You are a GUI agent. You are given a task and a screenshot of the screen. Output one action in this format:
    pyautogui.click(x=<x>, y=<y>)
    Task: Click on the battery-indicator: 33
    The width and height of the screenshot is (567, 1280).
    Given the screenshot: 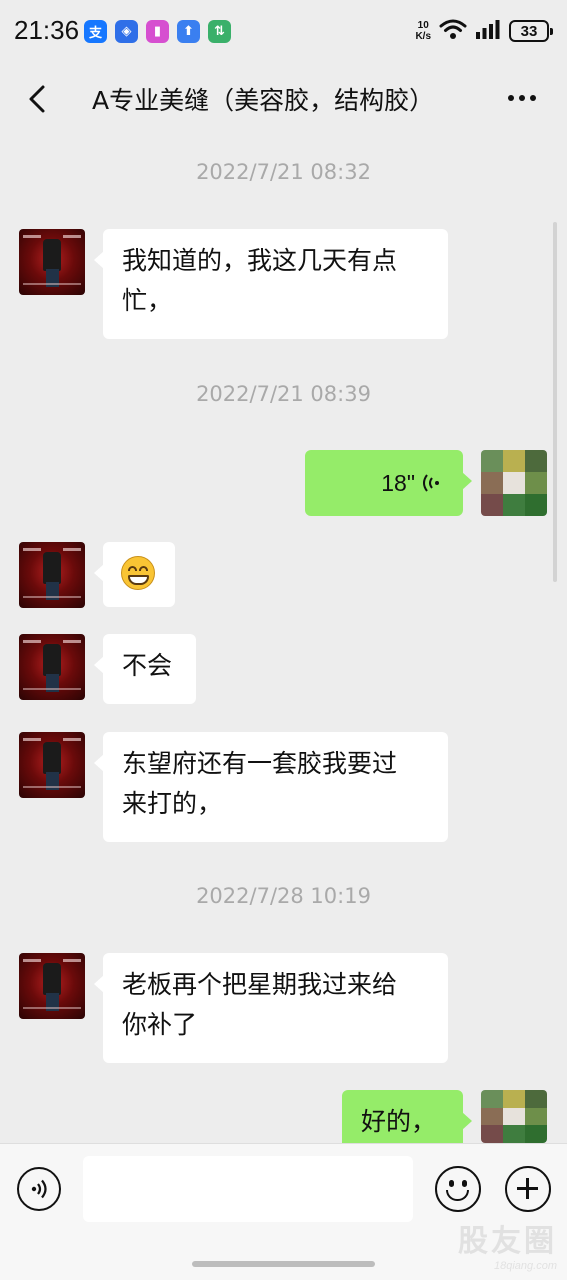 What is the action you would take?
    pyautogui.click(x=531, y=31)
    